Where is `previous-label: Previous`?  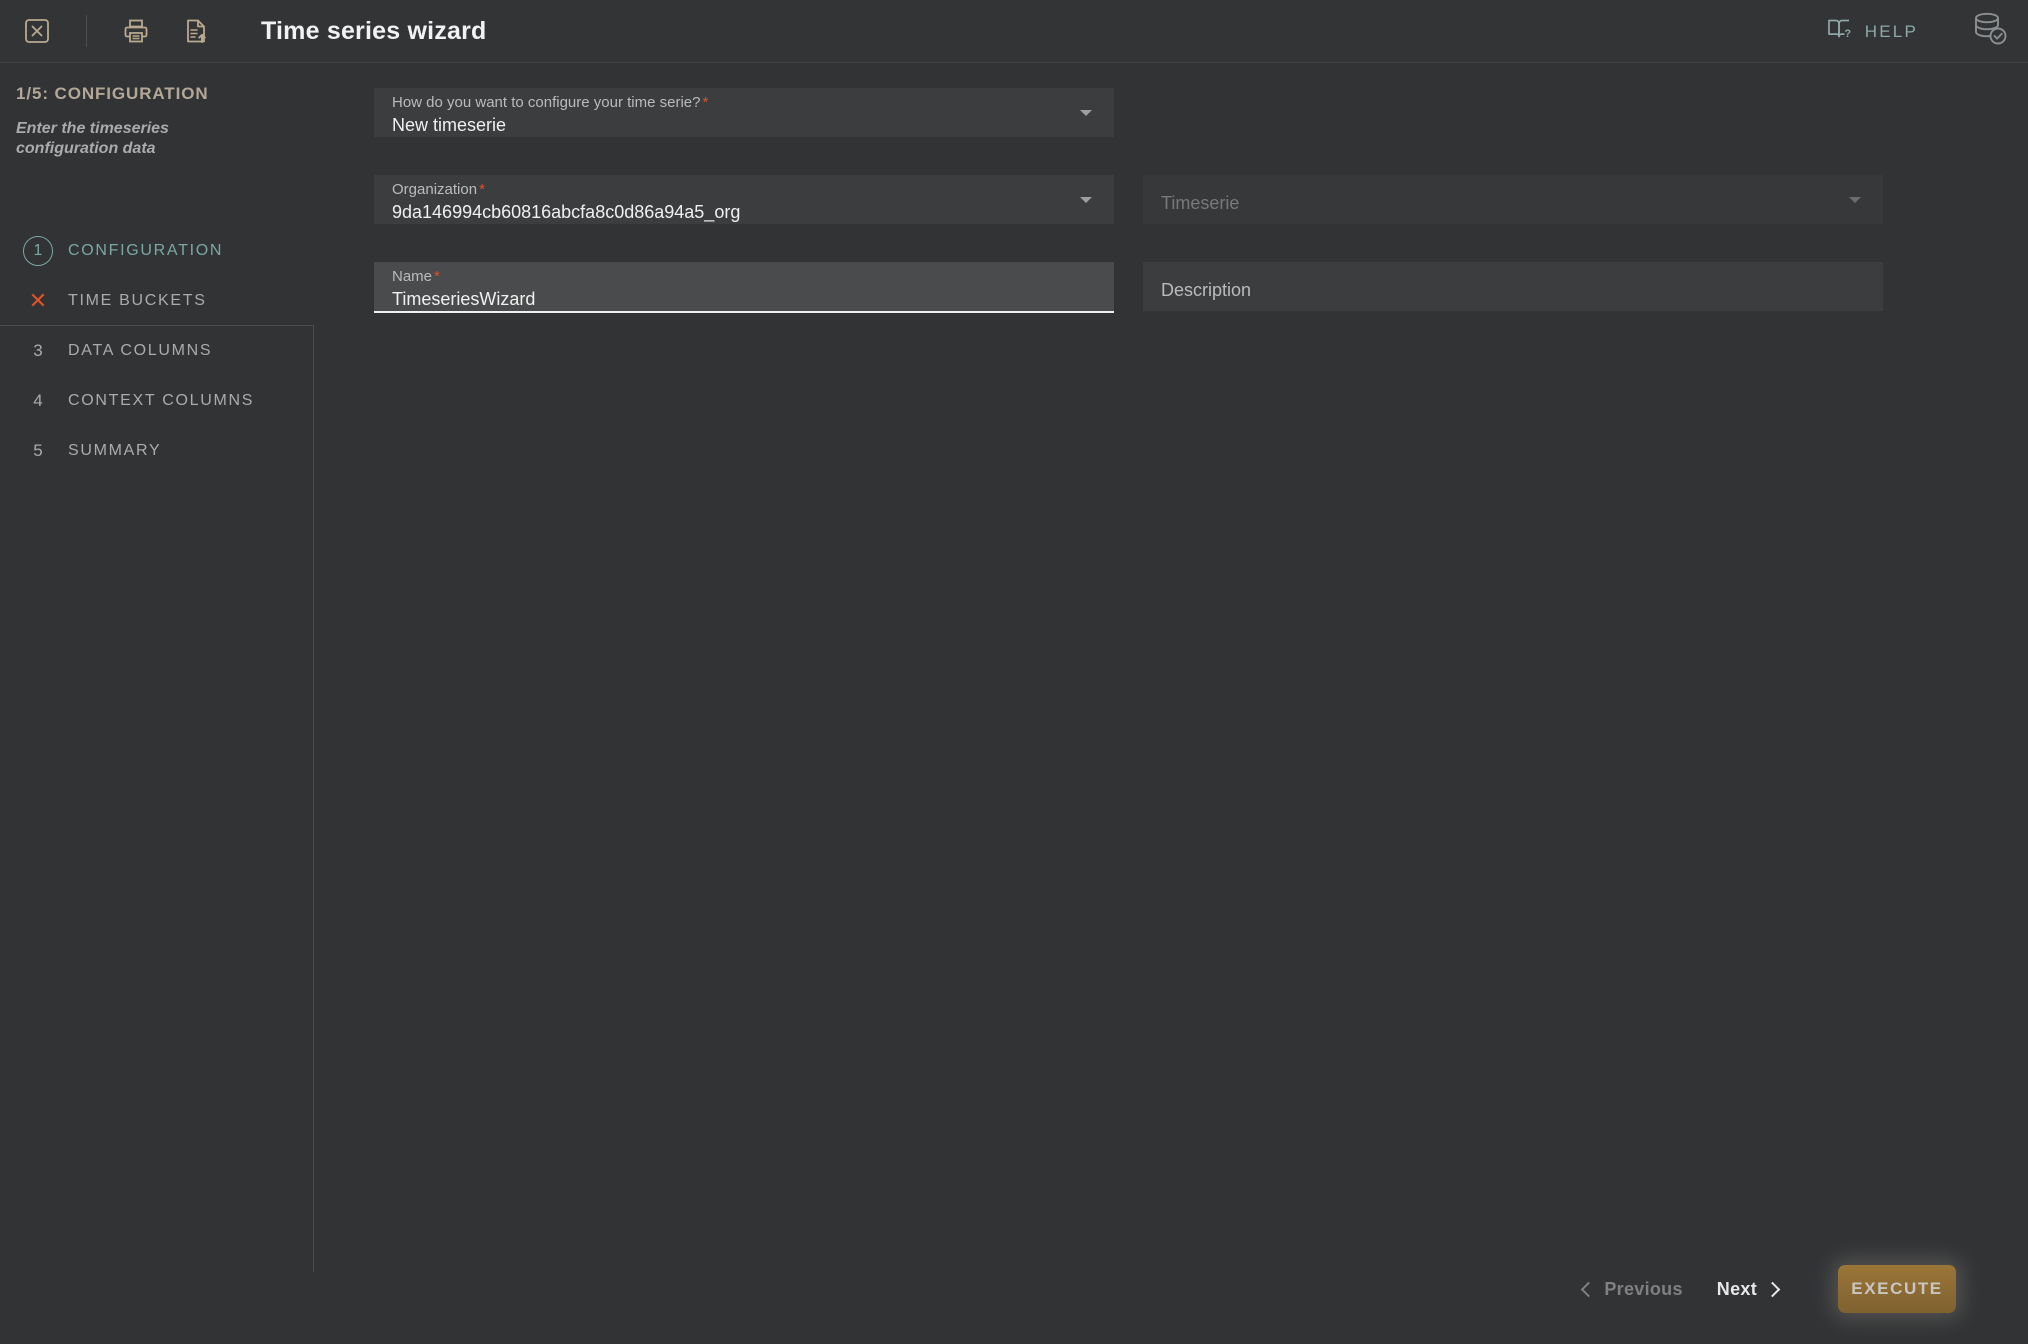
previous-label: Previous is located at coordinates (1643, 1288).